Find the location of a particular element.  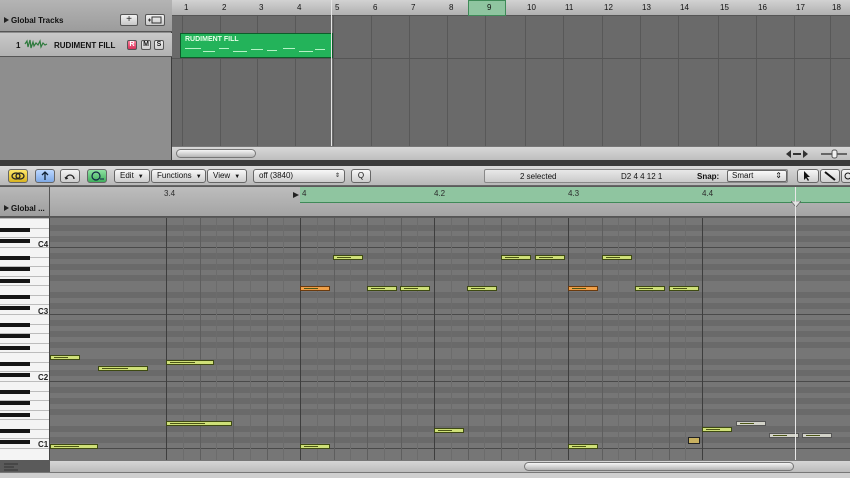

piano-roll-ruler: 3.4 4 4.2 4.3 4.4 is located at coordinates (450, 202).